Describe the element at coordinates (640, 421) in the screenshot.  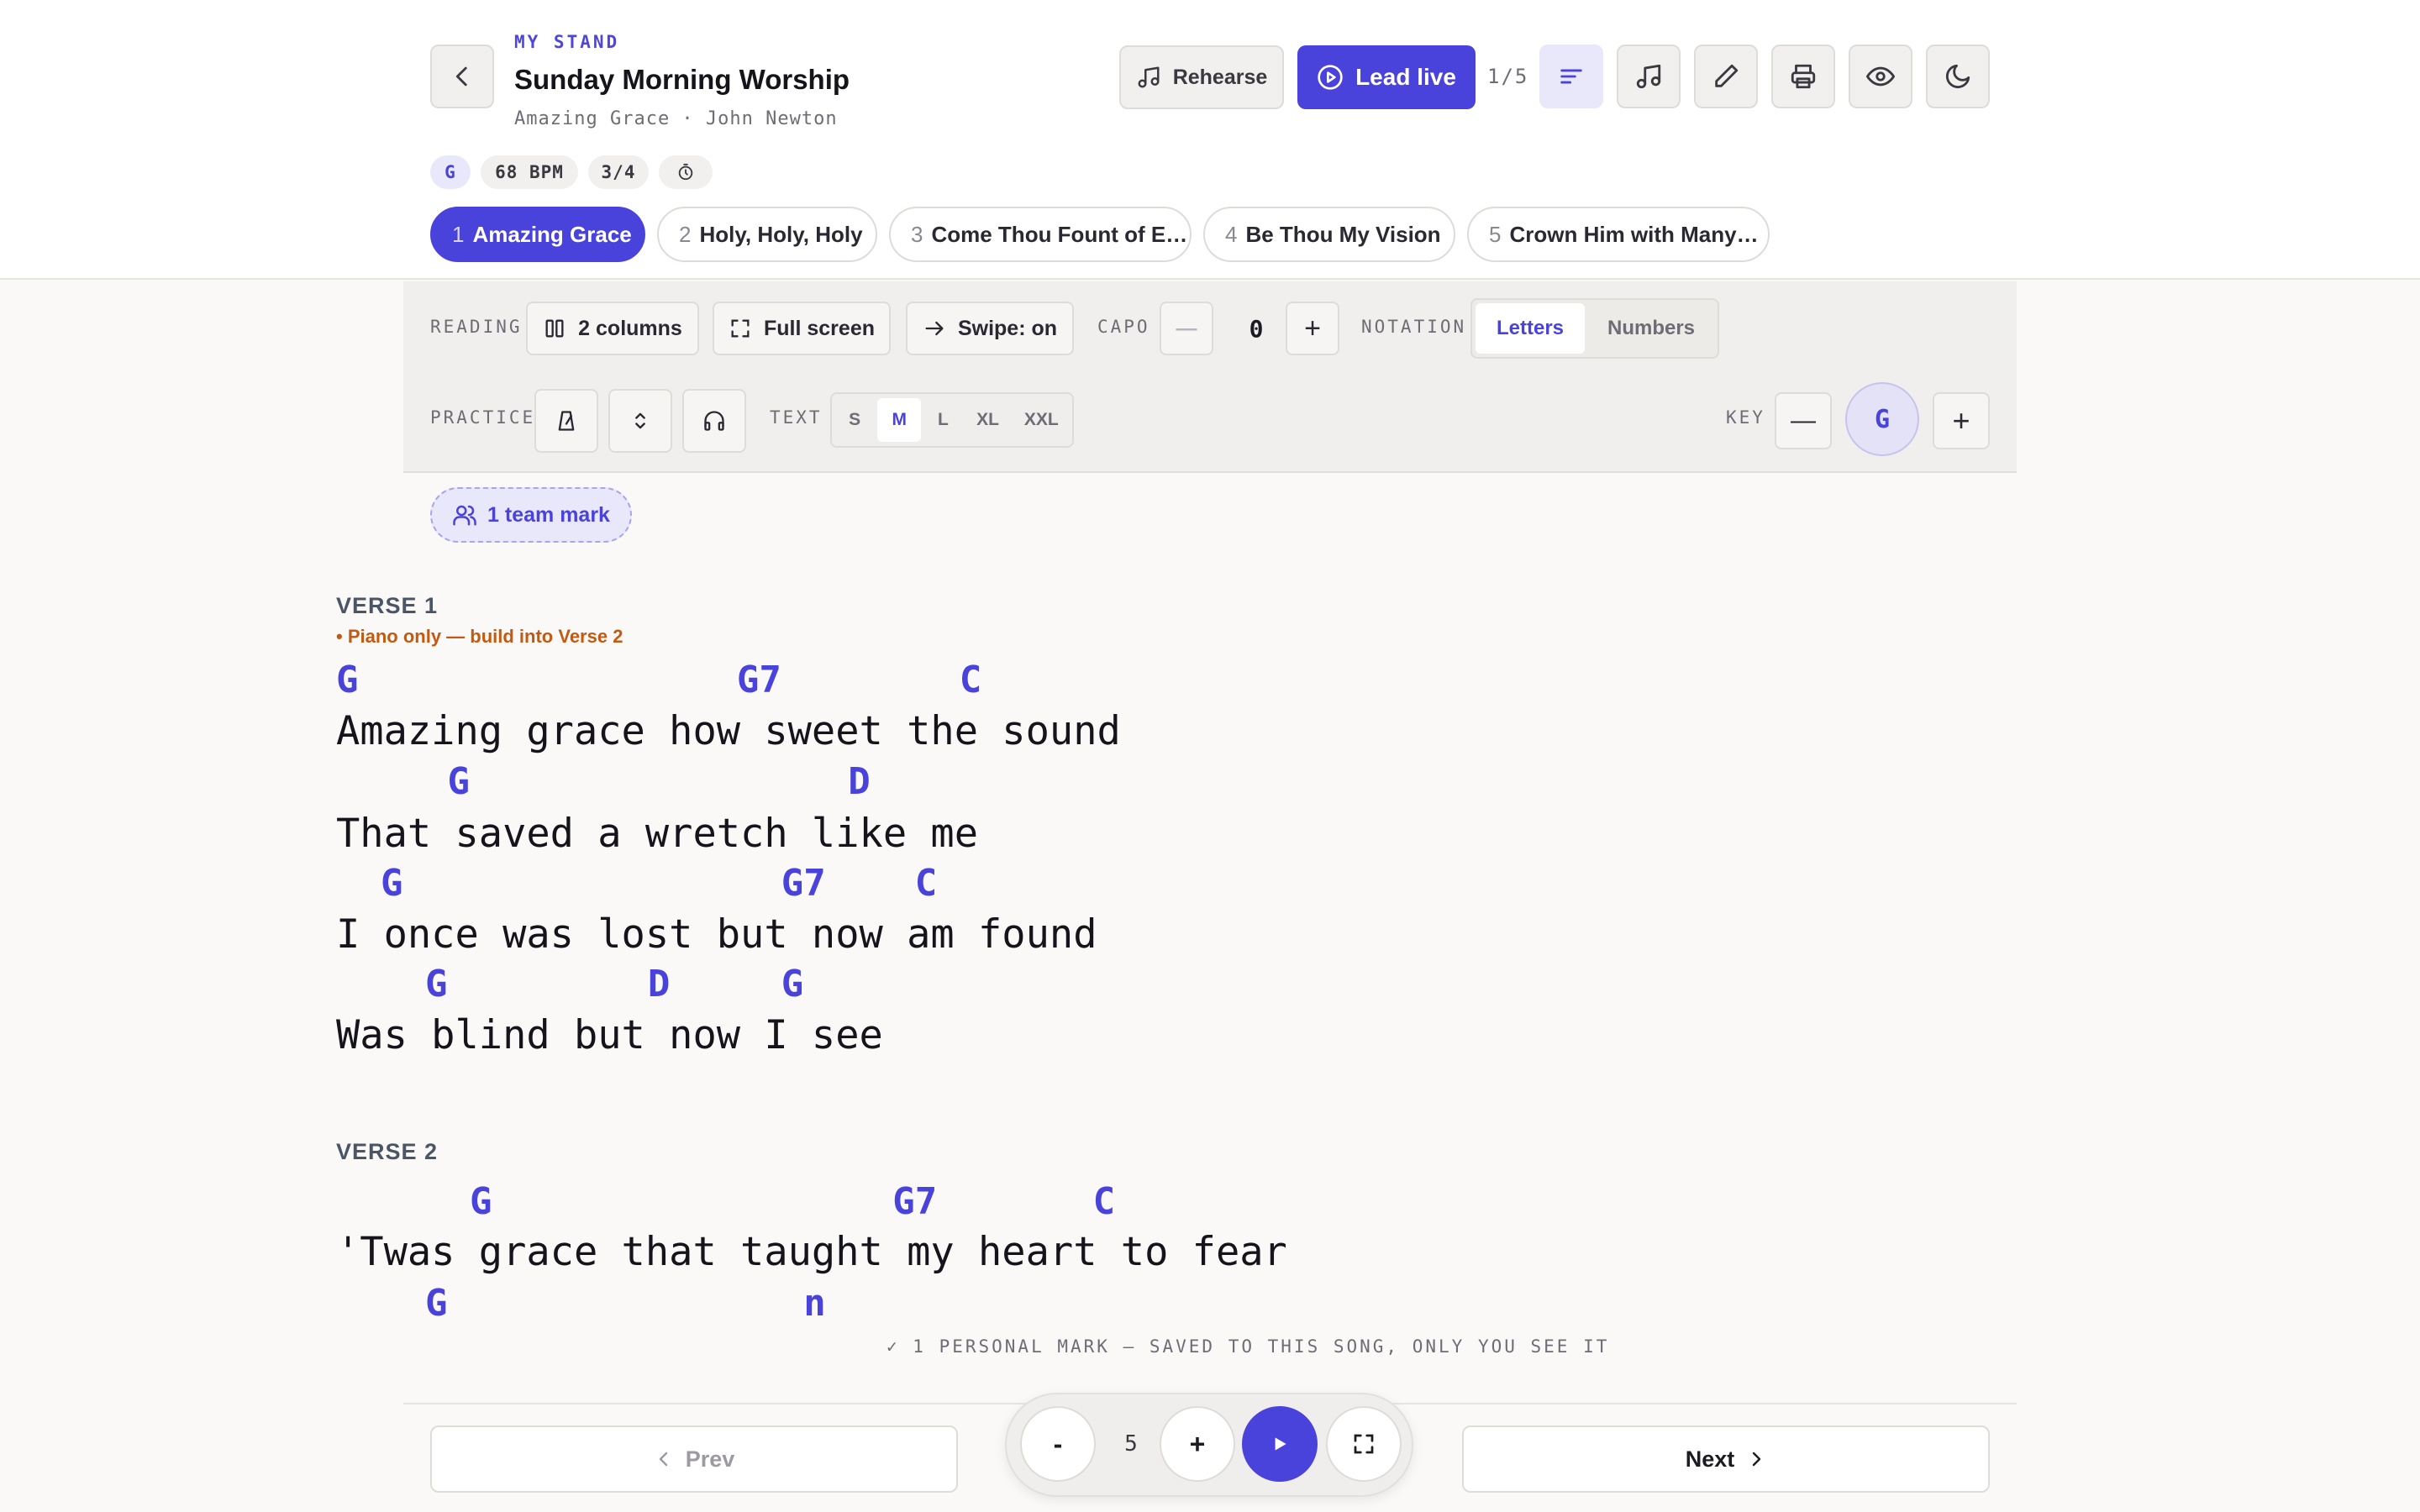
I see `autoscroll-button` at that location.